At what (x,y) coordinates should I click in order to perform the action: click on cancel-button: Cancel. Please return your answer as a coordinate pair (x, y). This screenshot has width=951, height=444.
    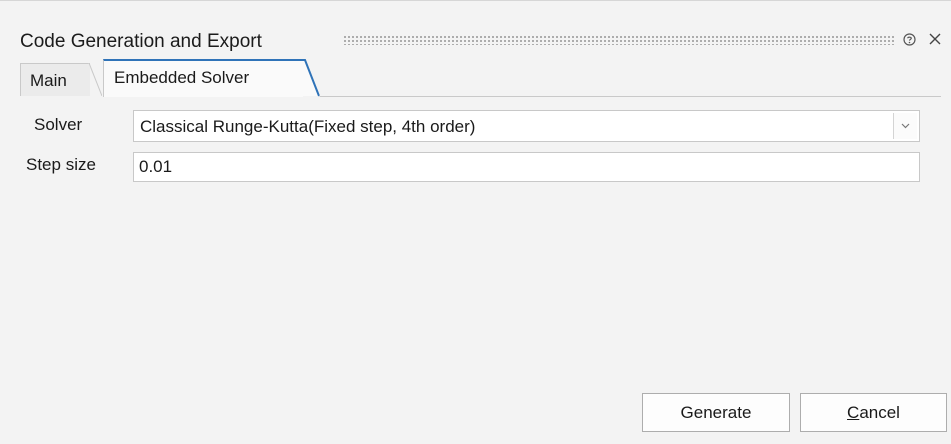
    Looking at the image, I should click on (873, 412).